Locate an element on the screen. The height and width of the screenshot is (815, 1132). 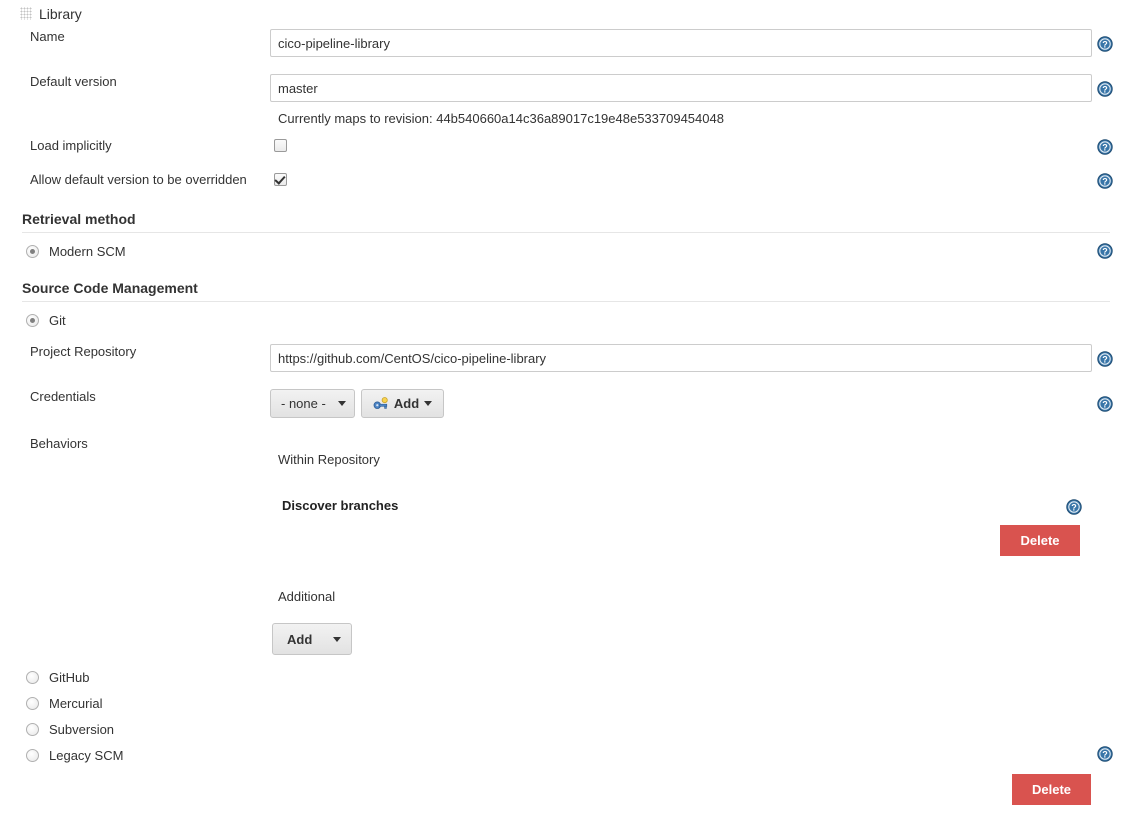
help-icon-modern-scm: ? is located at coordinates (1105, 251).